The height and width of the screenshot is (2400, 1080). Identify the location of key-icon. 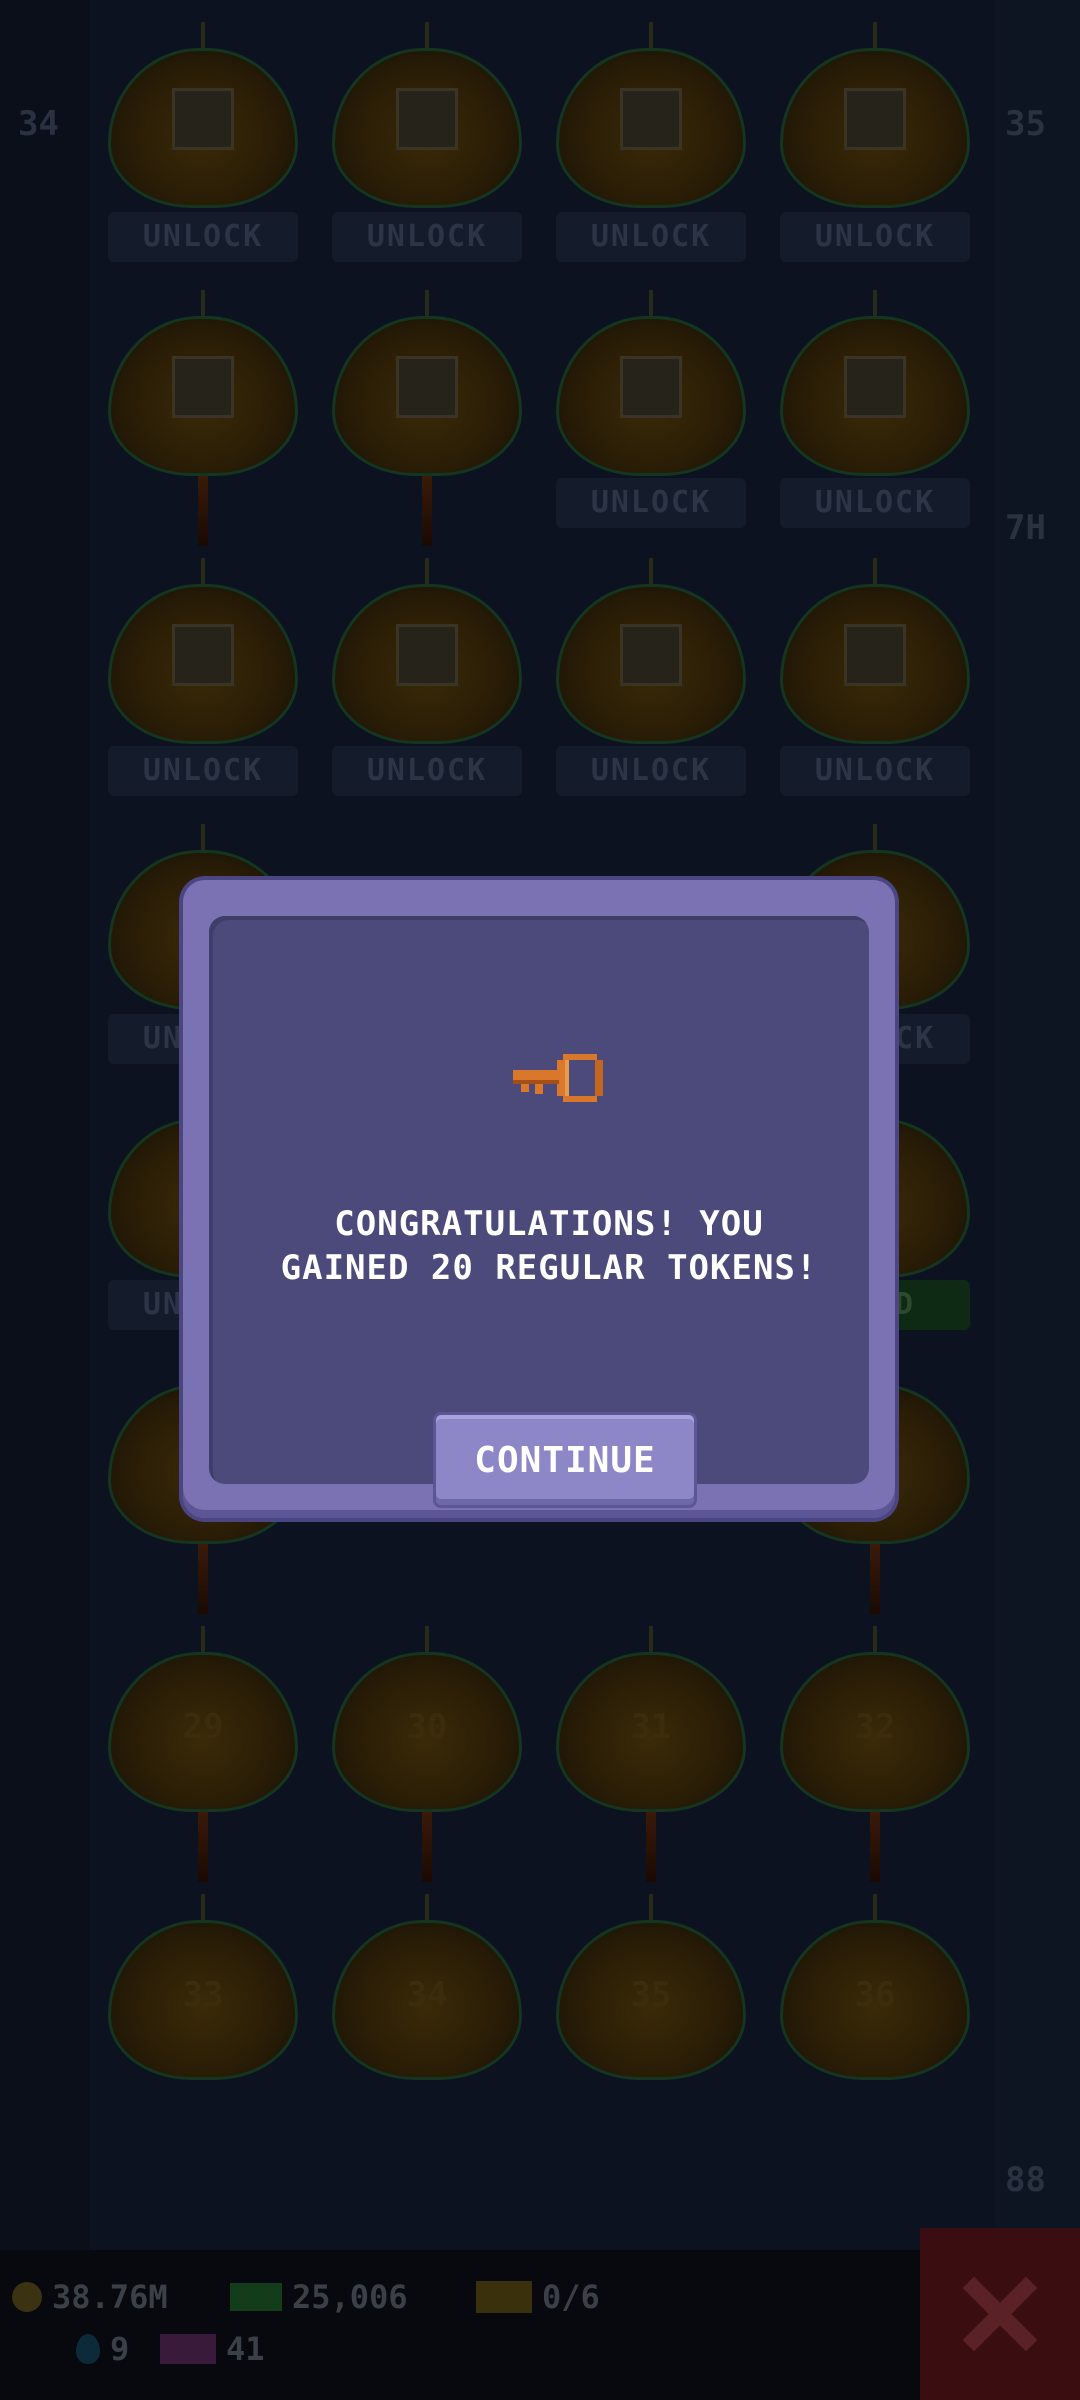
(558, 1078).